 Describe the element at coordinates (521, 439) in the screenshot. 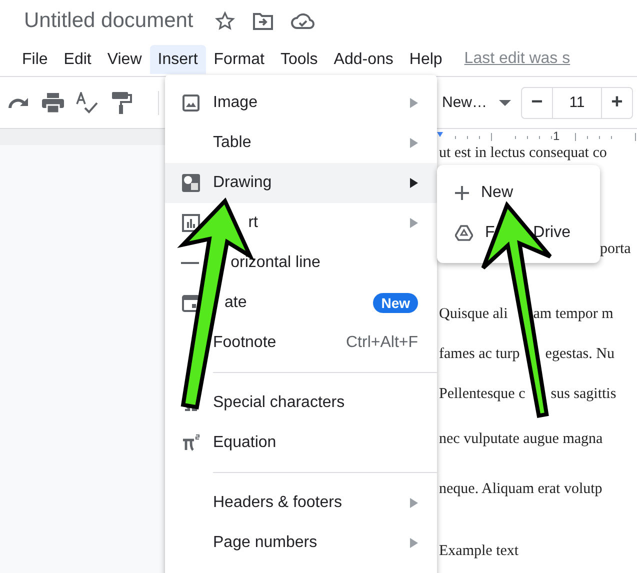

I see `document-text: nec vulputate augue magna` at that location.